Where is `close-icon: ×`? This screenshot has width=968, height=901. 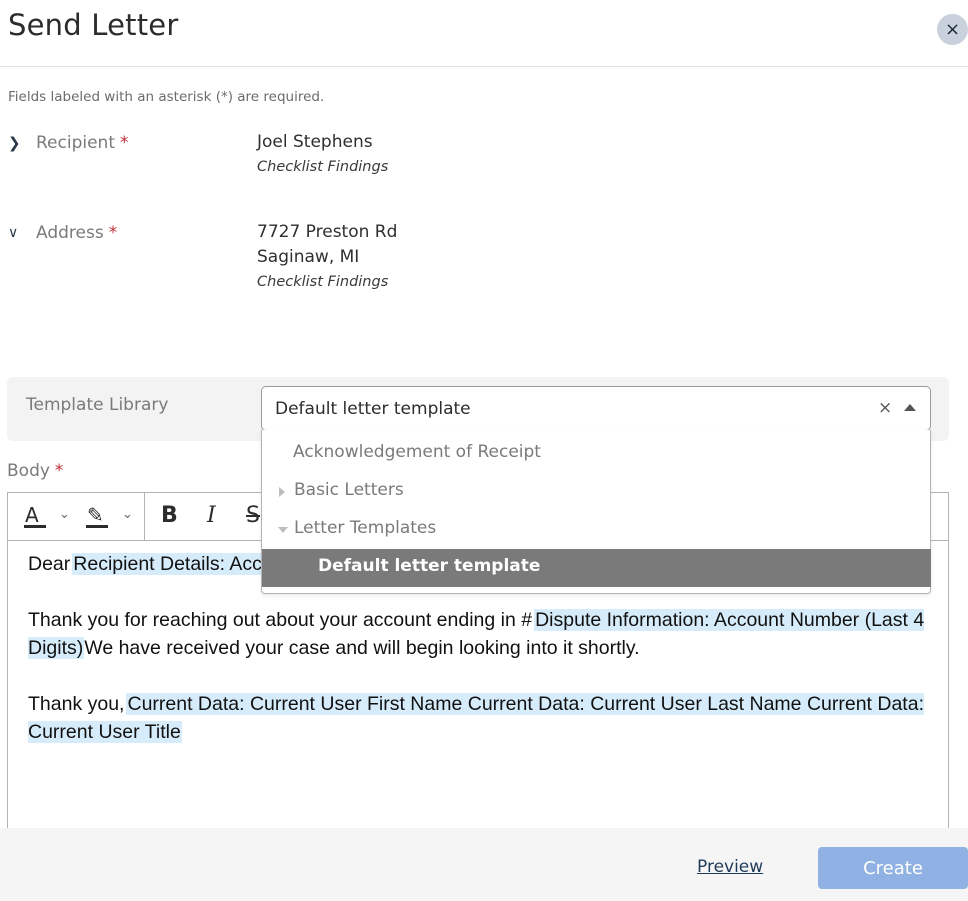 close-icon: × is located at coordinates (952, 29).